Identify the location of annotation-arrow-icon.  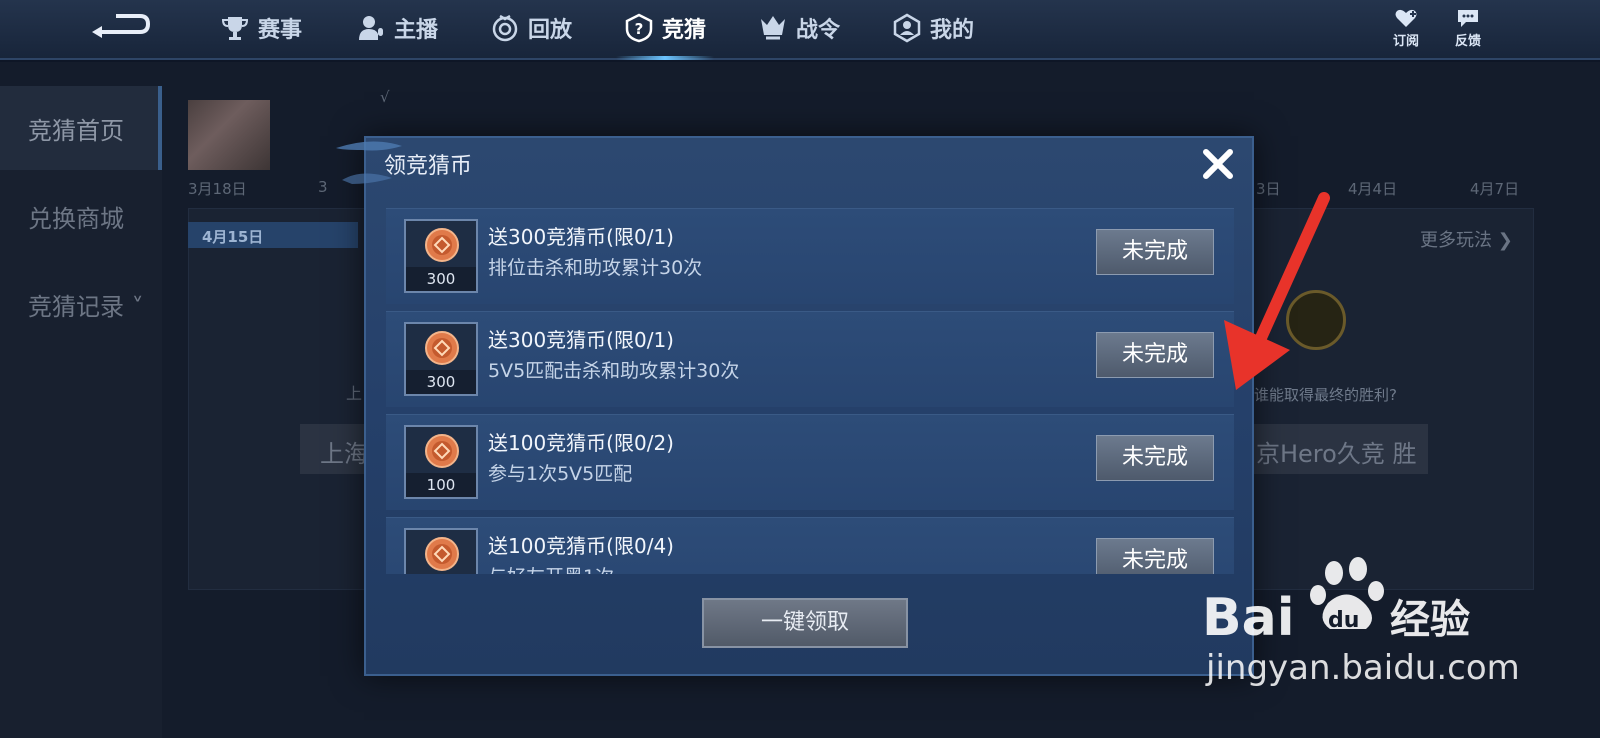
(1277, 291).